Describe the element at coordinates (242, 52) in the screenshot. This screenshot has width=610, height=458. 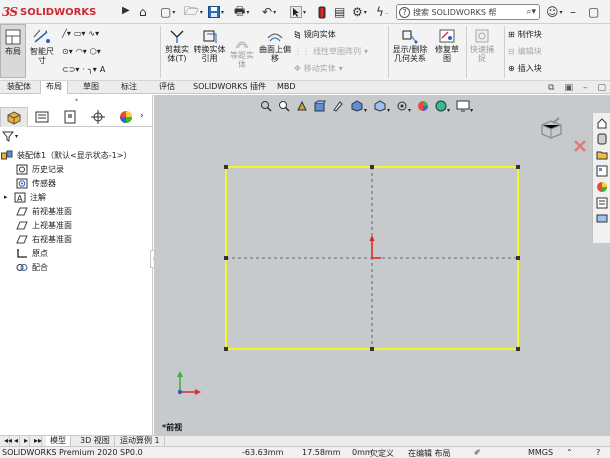
I see `offset-entities-button: 等距实体` at that location.